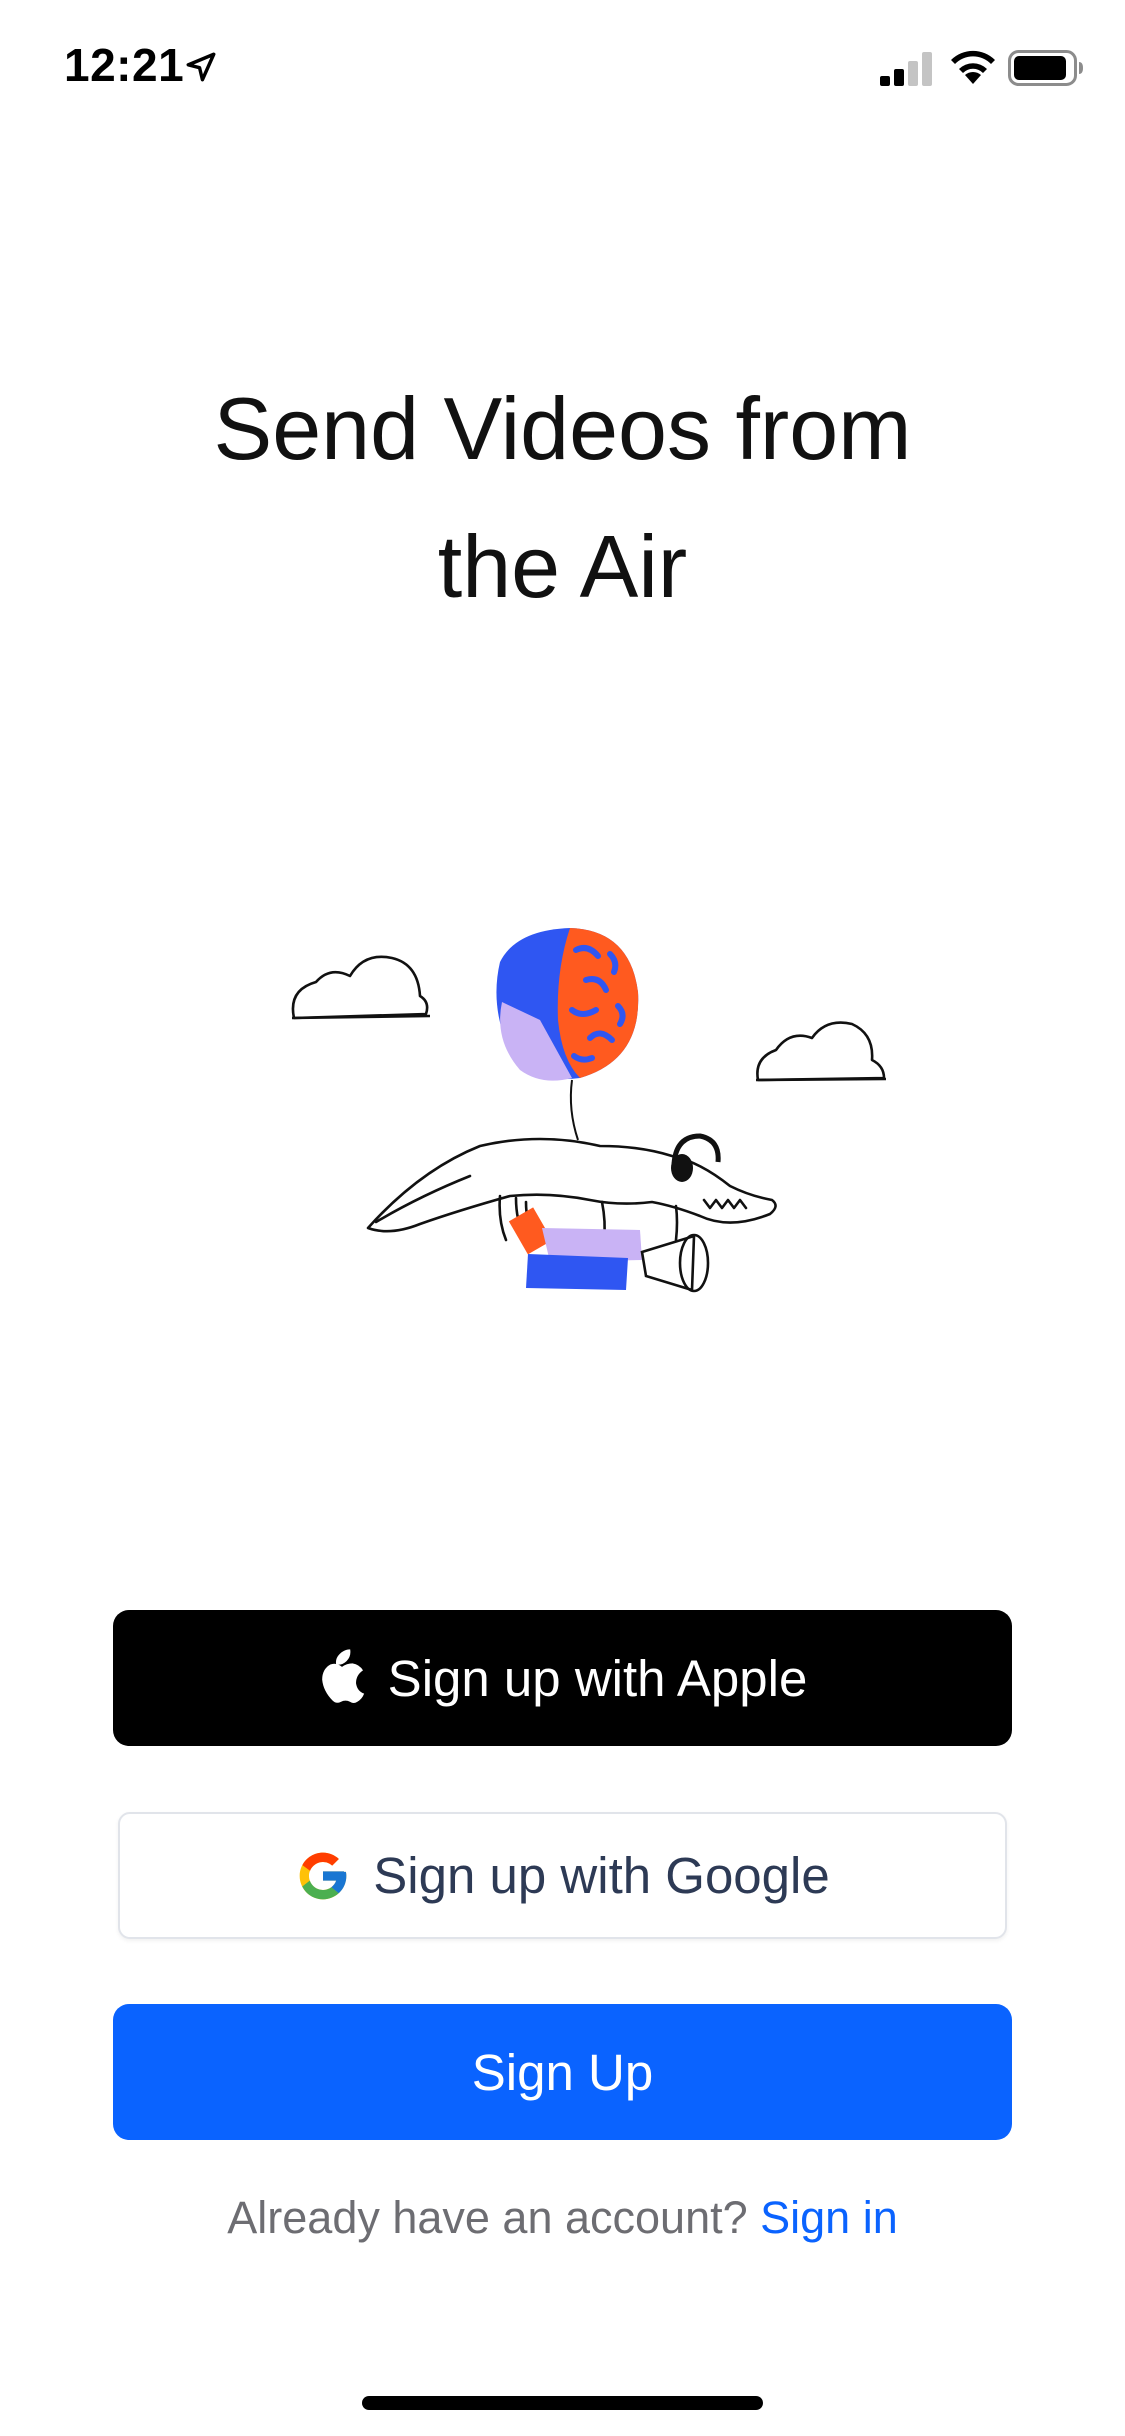 This screenshot has height=2436, width=1125. I want to click on wifi-icon, so click(973, 67).